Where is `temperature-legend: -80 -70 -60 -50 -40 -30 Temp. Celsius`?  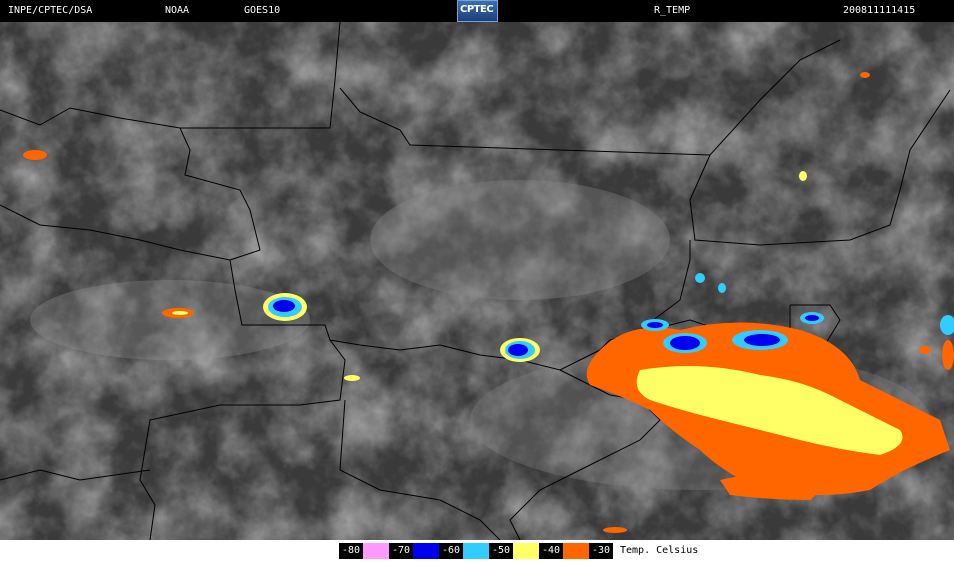 temperature-legend: -80 -70 -60 -50 -40 -30 Temp. Celsius is located at coordinates (477, 551).